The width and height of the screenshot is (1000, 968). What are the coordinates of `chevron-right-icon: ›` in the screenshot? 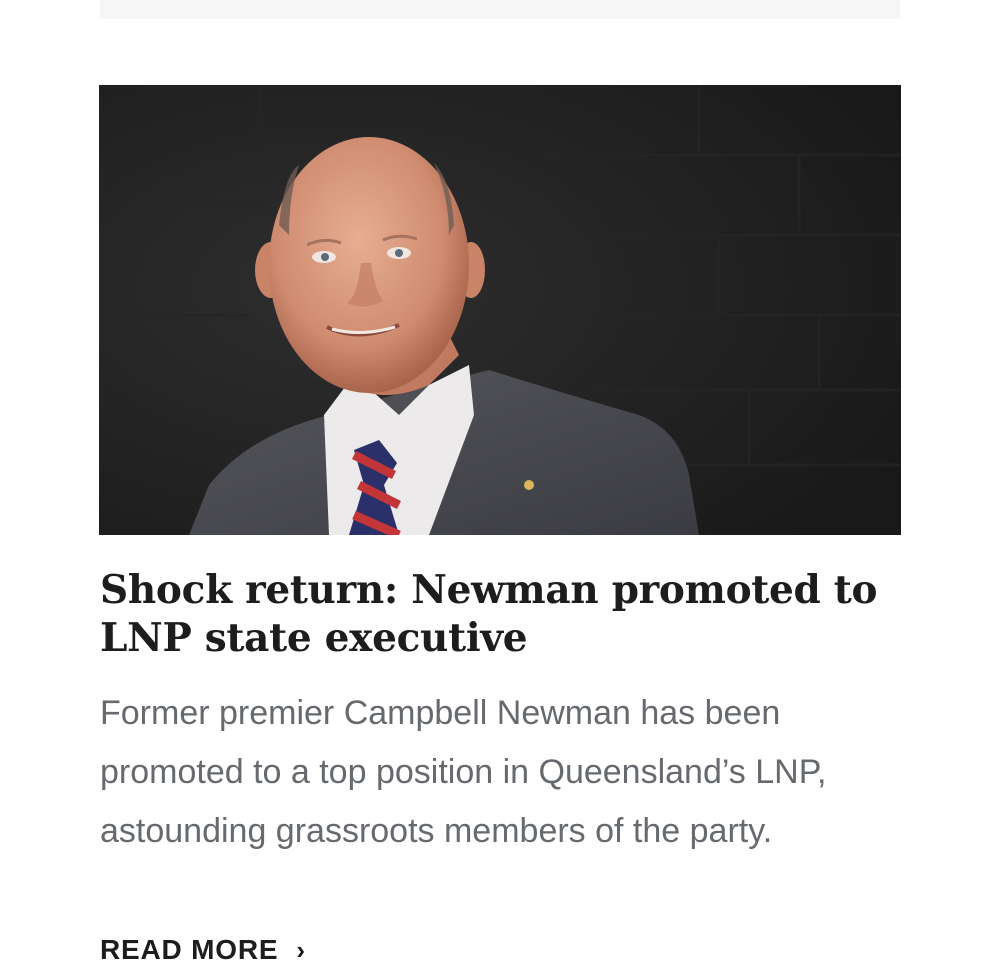 It's located at (301, 949).